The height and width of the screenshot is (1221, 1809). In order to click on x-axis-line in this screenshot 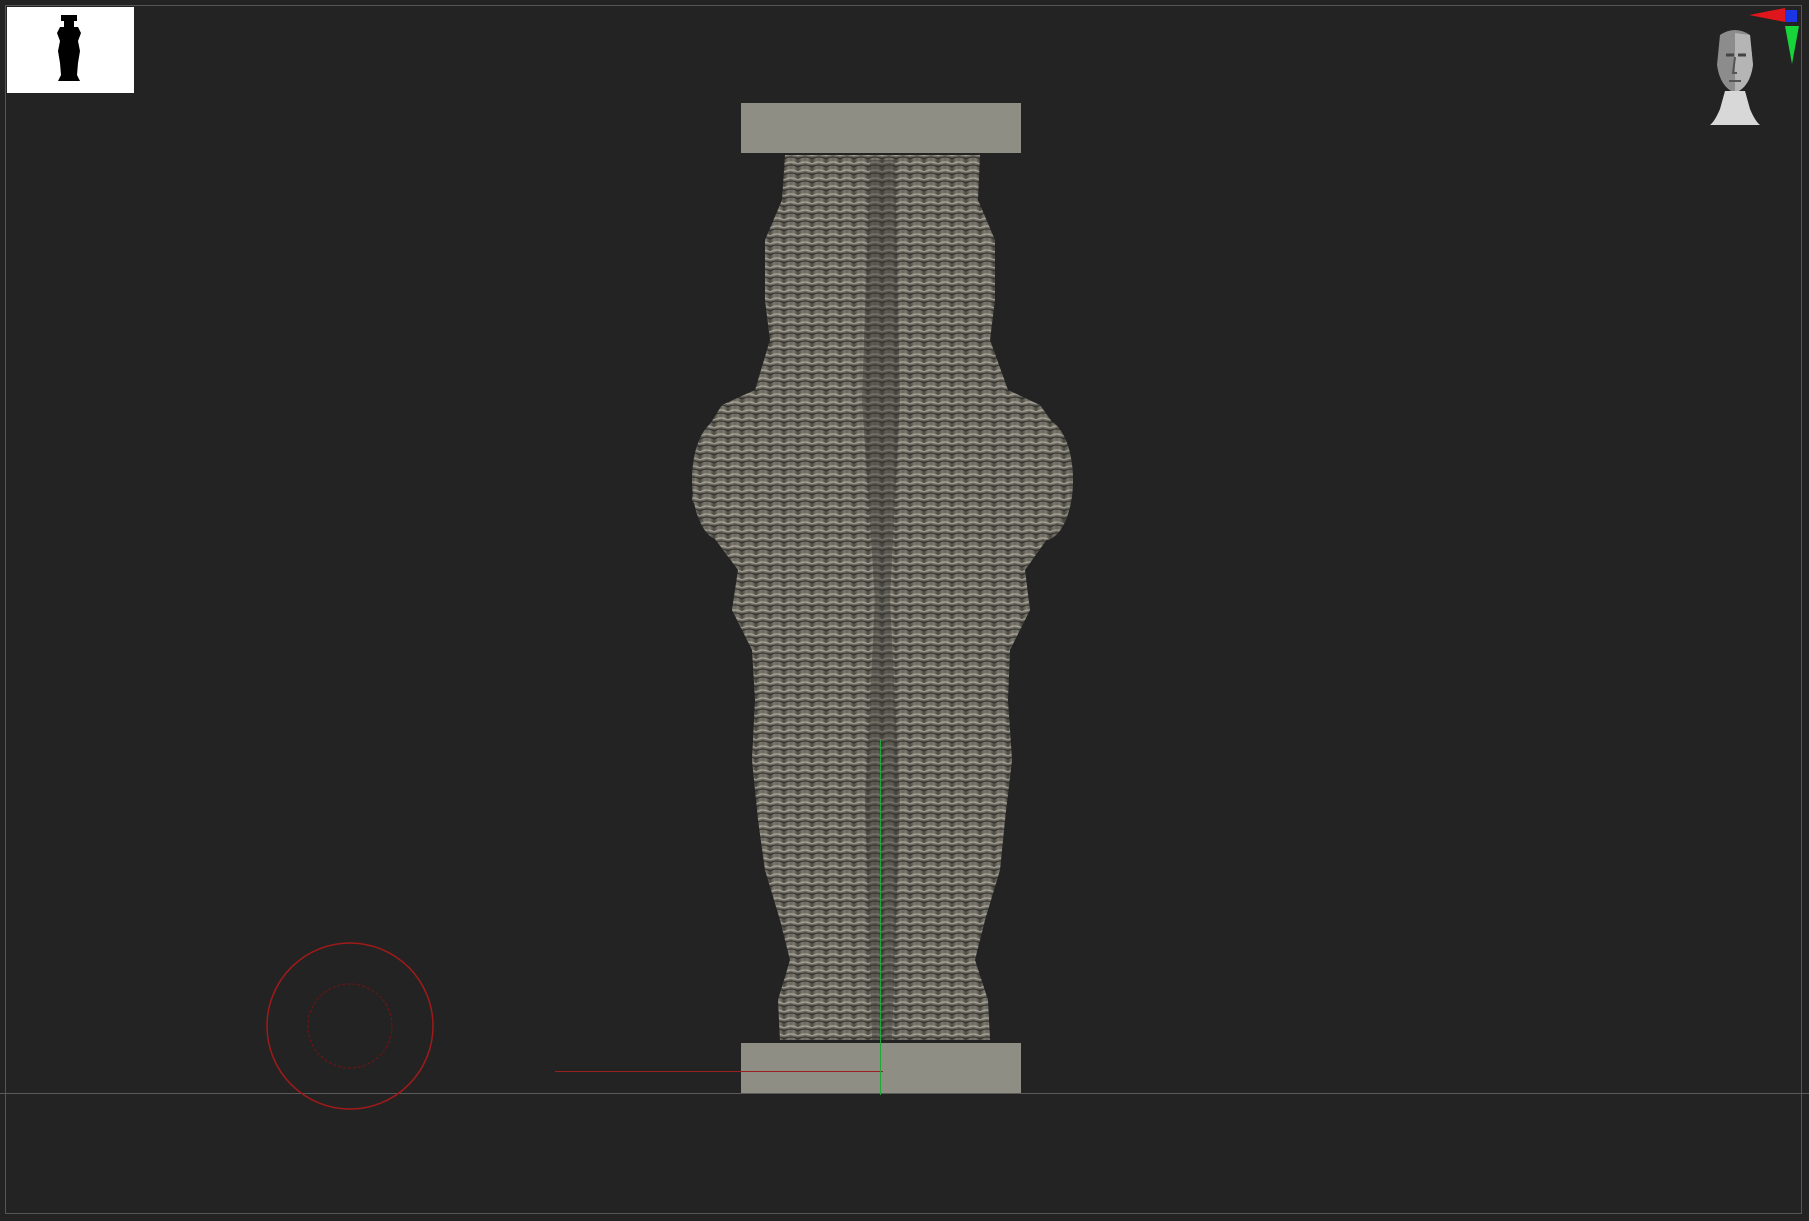, I will do `click(719, 1071)`.